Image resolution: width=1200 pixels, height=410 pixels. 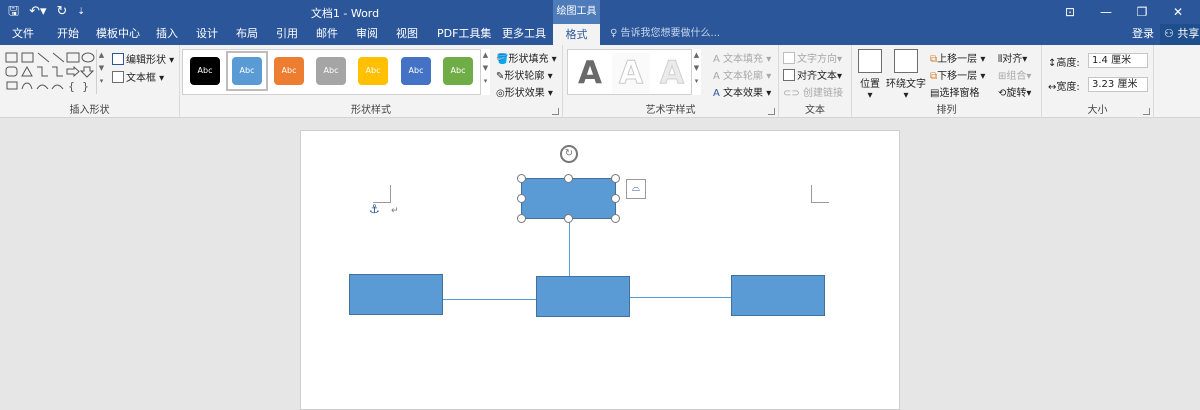 What do you see at coordinates (143, 58) in the screenshot?
I see `edit-shape-button: 编辑形状 ▾` at bounding box center [143, 58].